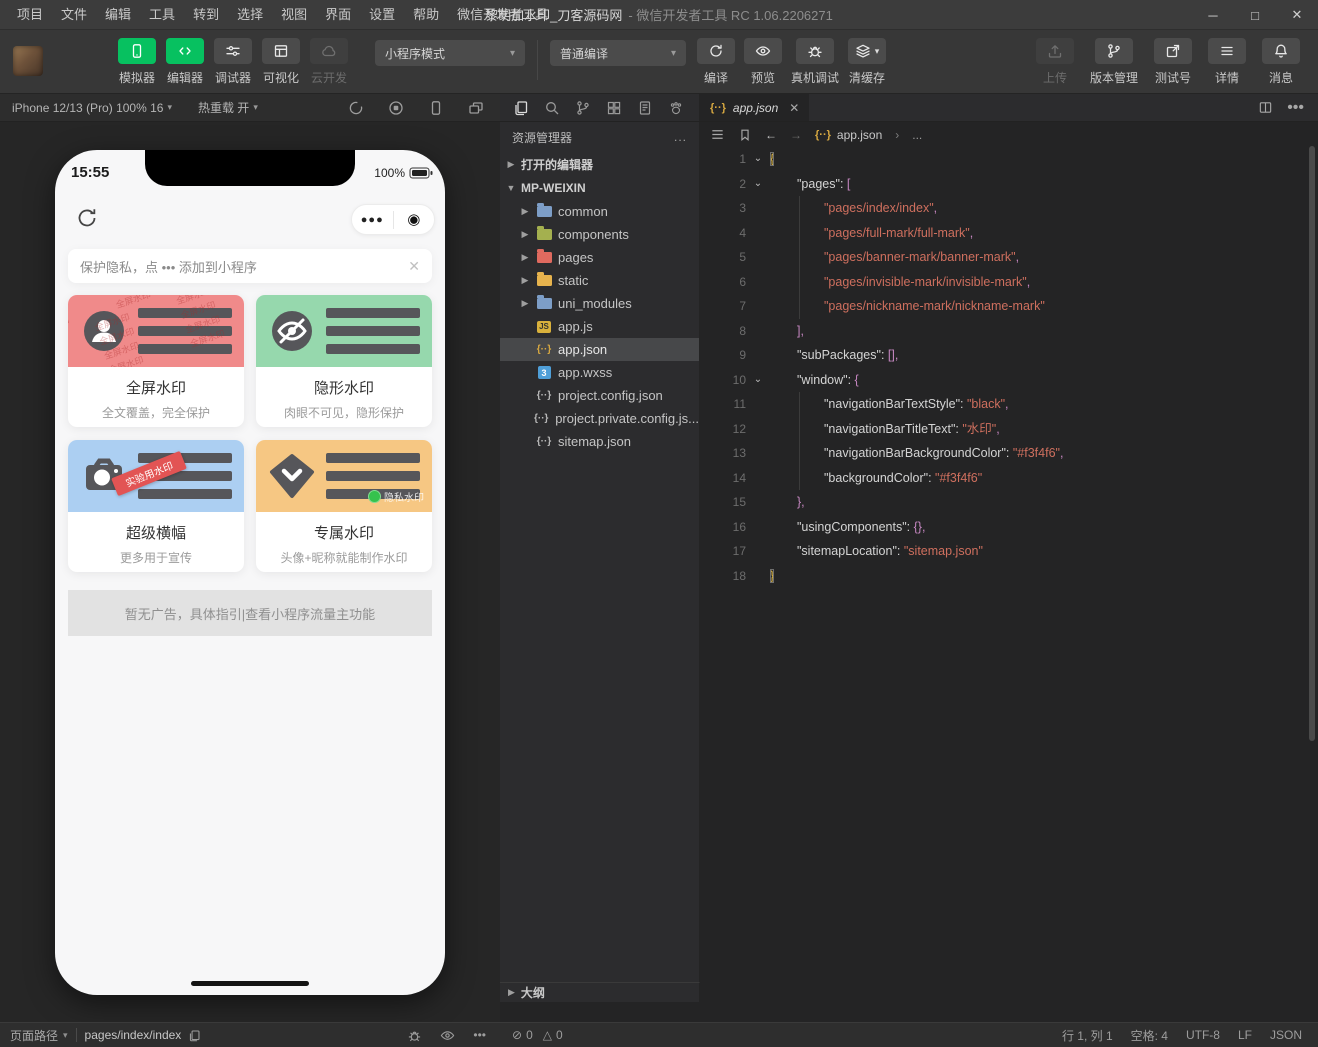 The width and height of the screenshot is (1318, 1047). Describe the element at coordinates (426, 15) in the screenshot. I see `menu-帮助: 帮助` at that location.